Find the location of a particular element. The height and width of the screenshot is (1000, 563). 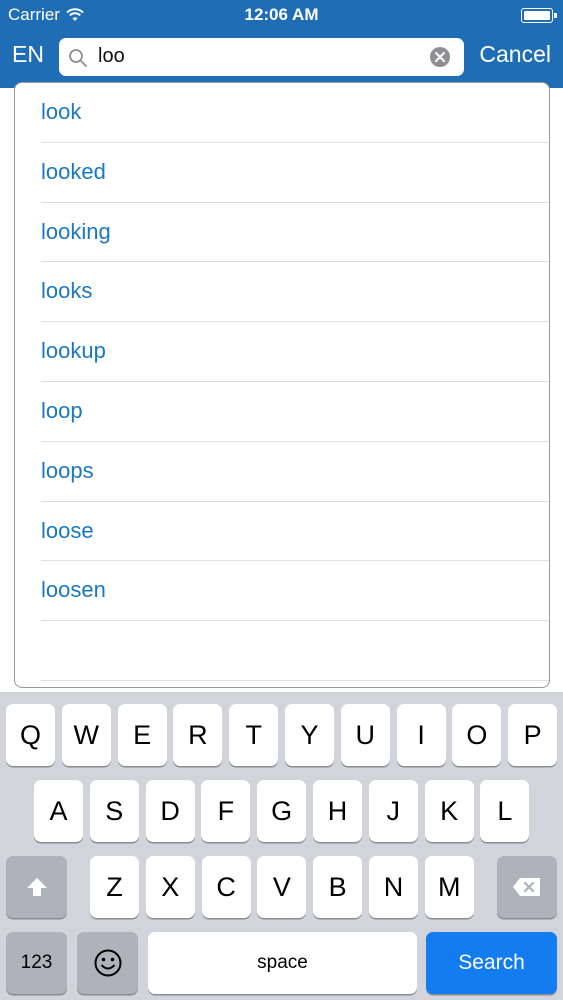

key-h: H is located at coordinates (337, 811).